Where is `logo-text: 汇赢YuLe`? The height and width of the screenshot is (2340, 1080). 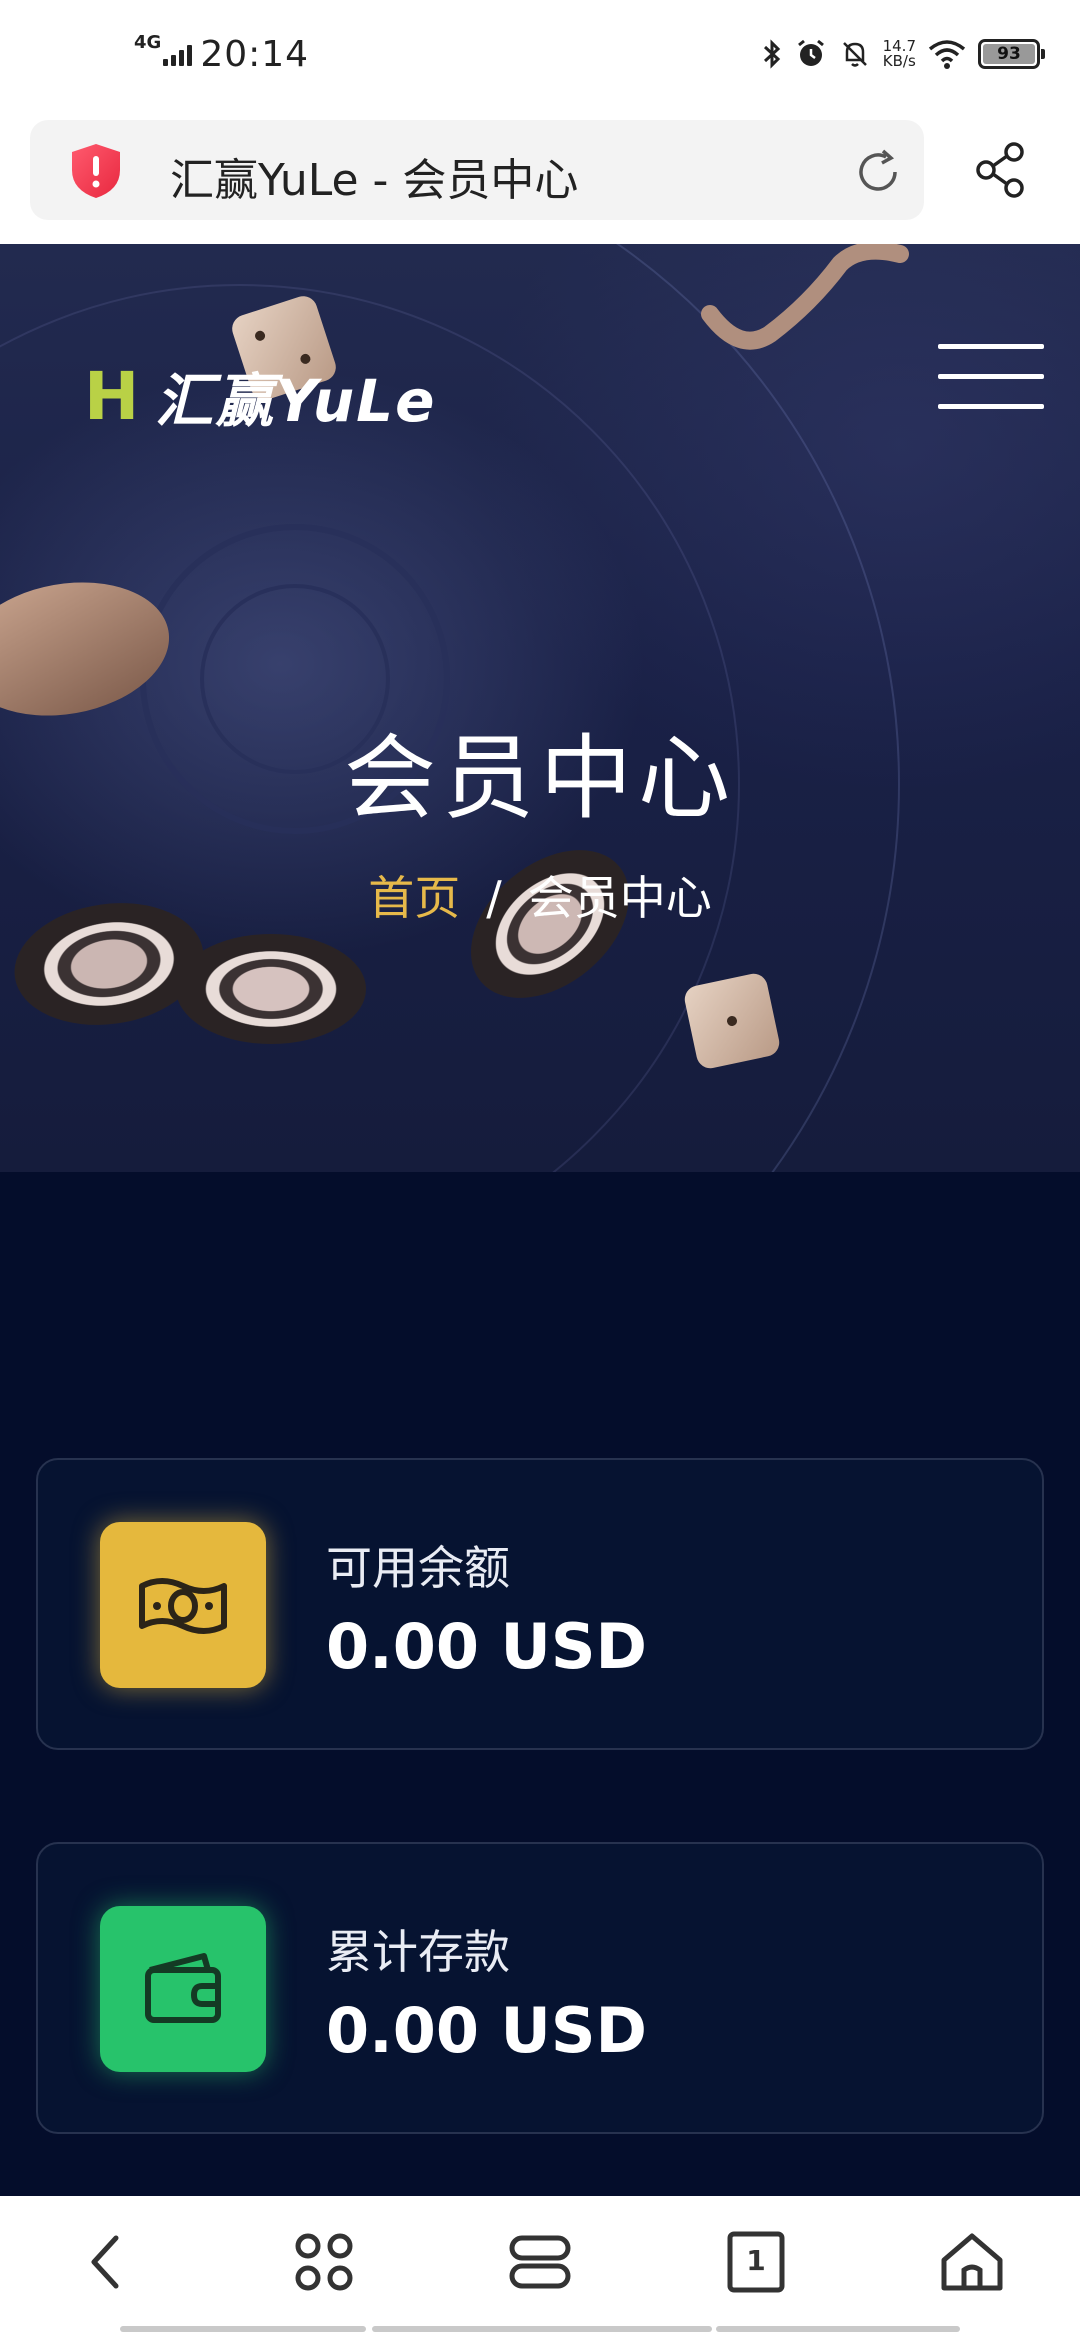 logo-text: 汇赢YuLe is located at coordinates (296, 401).